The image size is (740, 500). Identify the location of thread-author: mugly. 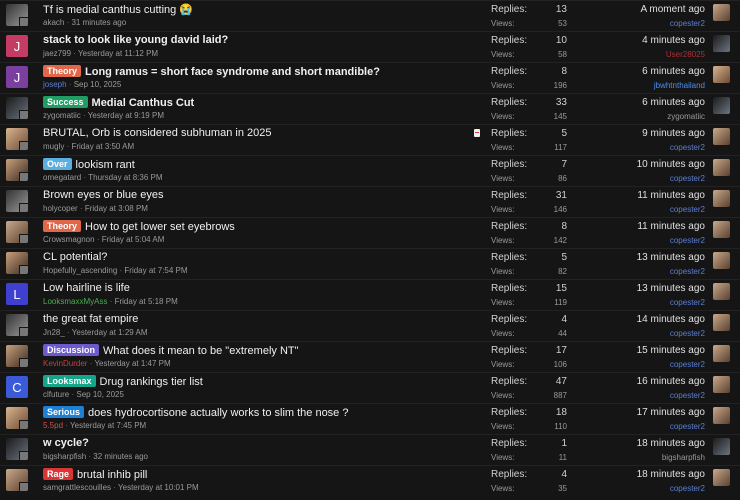
(53, 146).